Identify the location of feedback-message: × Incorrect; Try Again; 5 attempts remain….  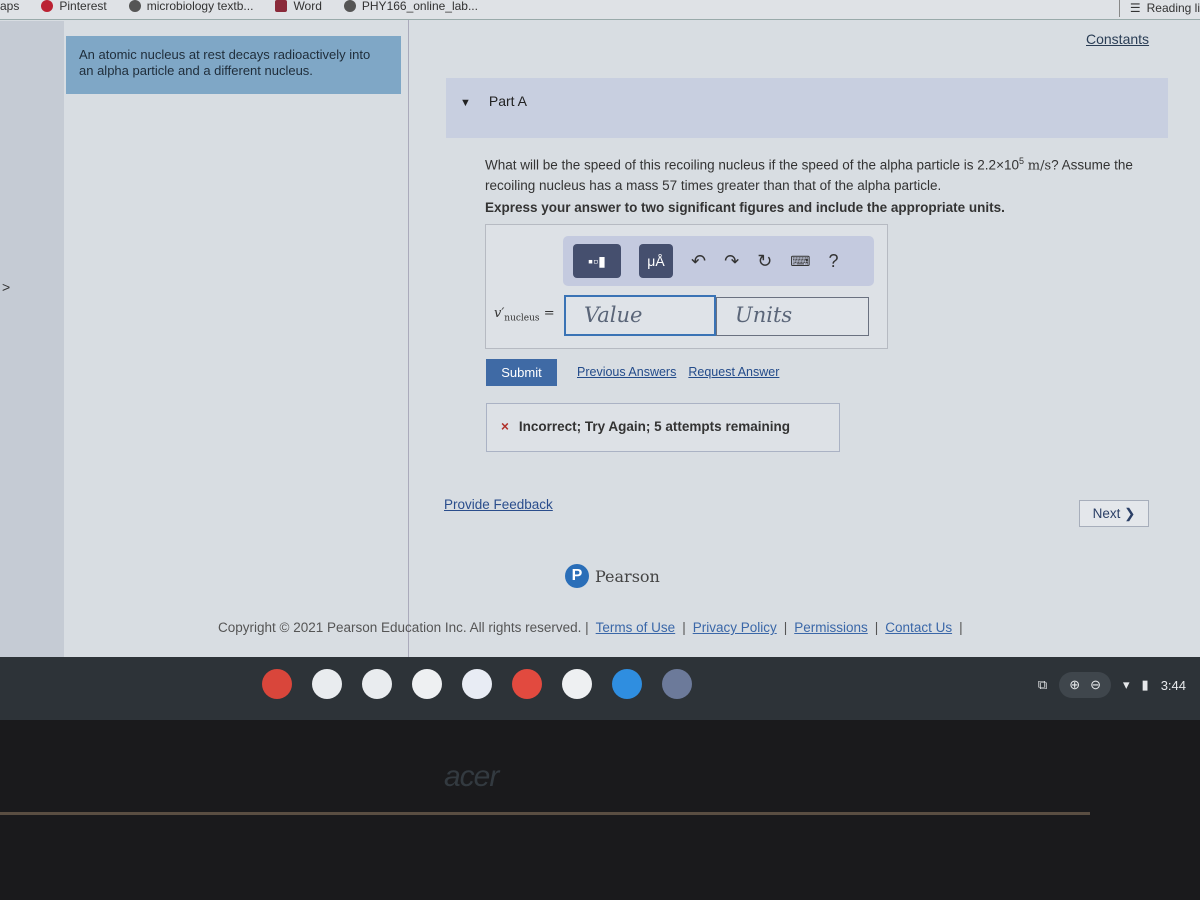
(663, 427).